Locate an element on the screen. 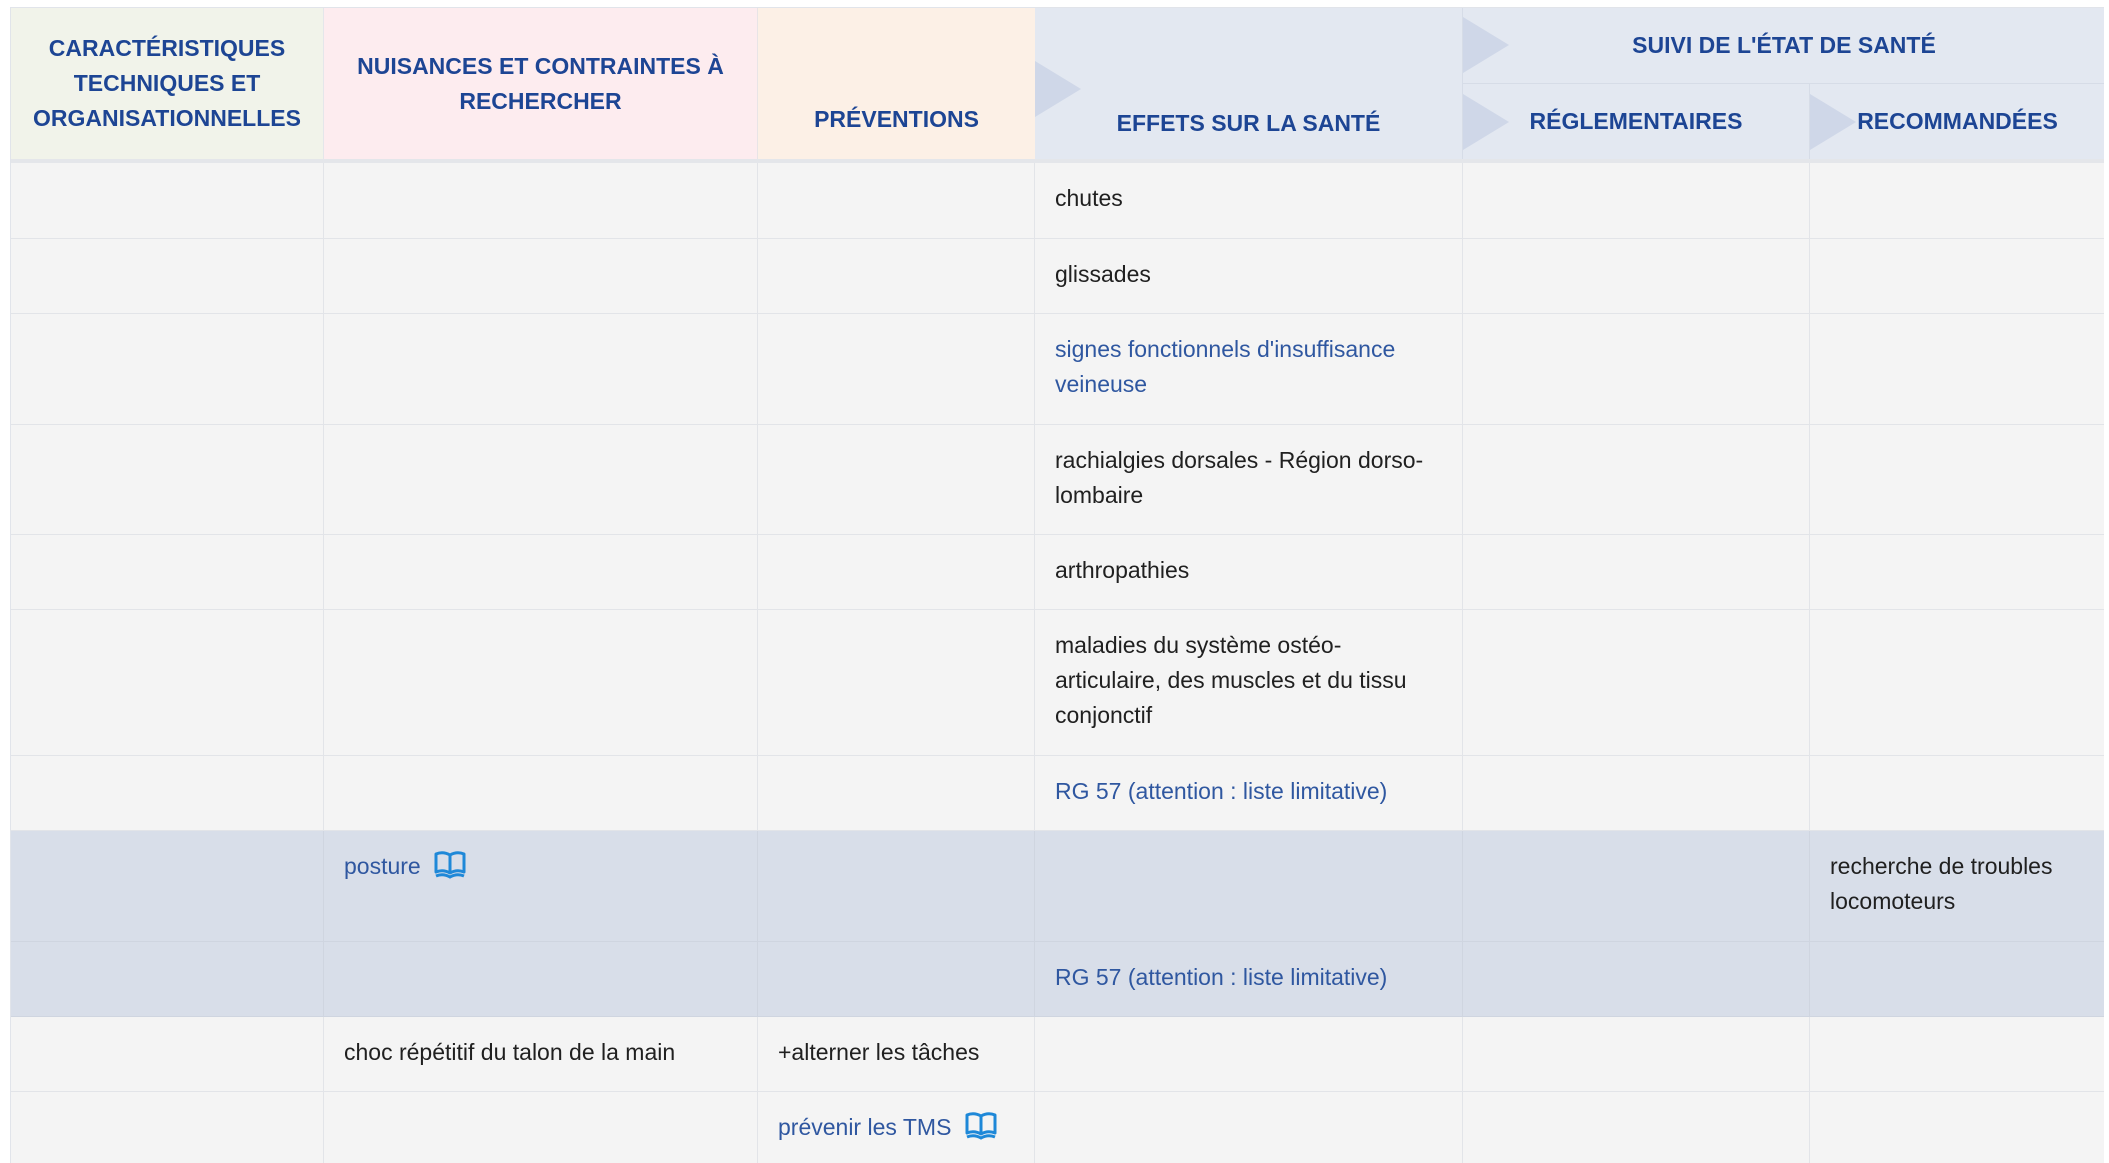 This screenshot has width=2109, height=1163. posture-link: posture is located at coordinates (382, 866).